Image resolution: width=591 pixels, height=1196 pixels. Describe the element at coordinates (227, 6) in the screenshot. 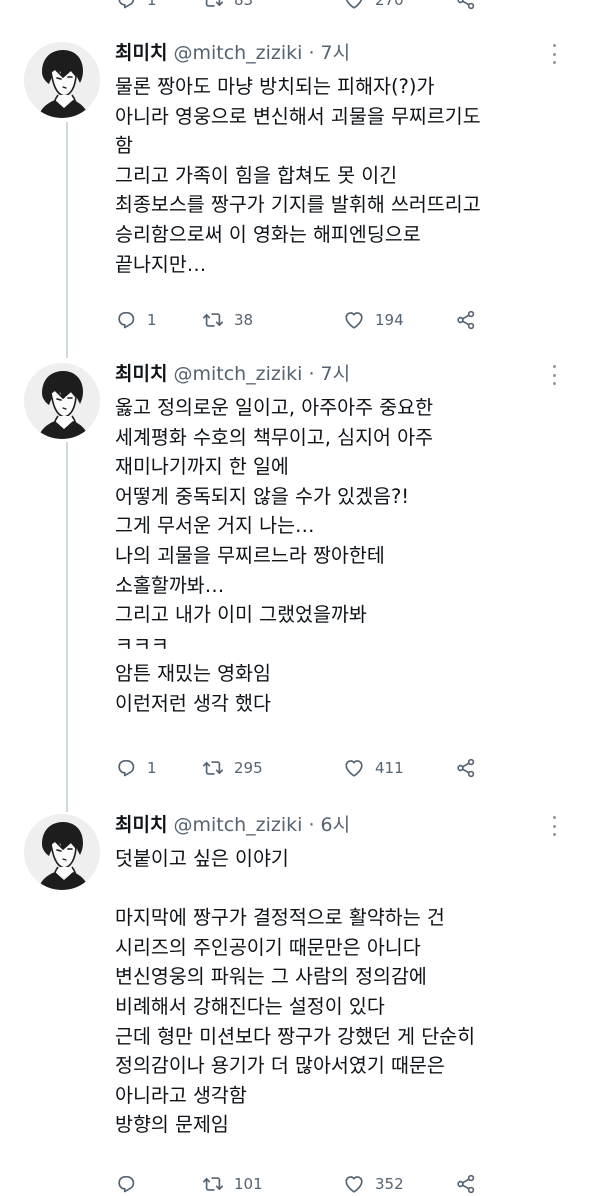

I see `retweet-button: 83` at that location.